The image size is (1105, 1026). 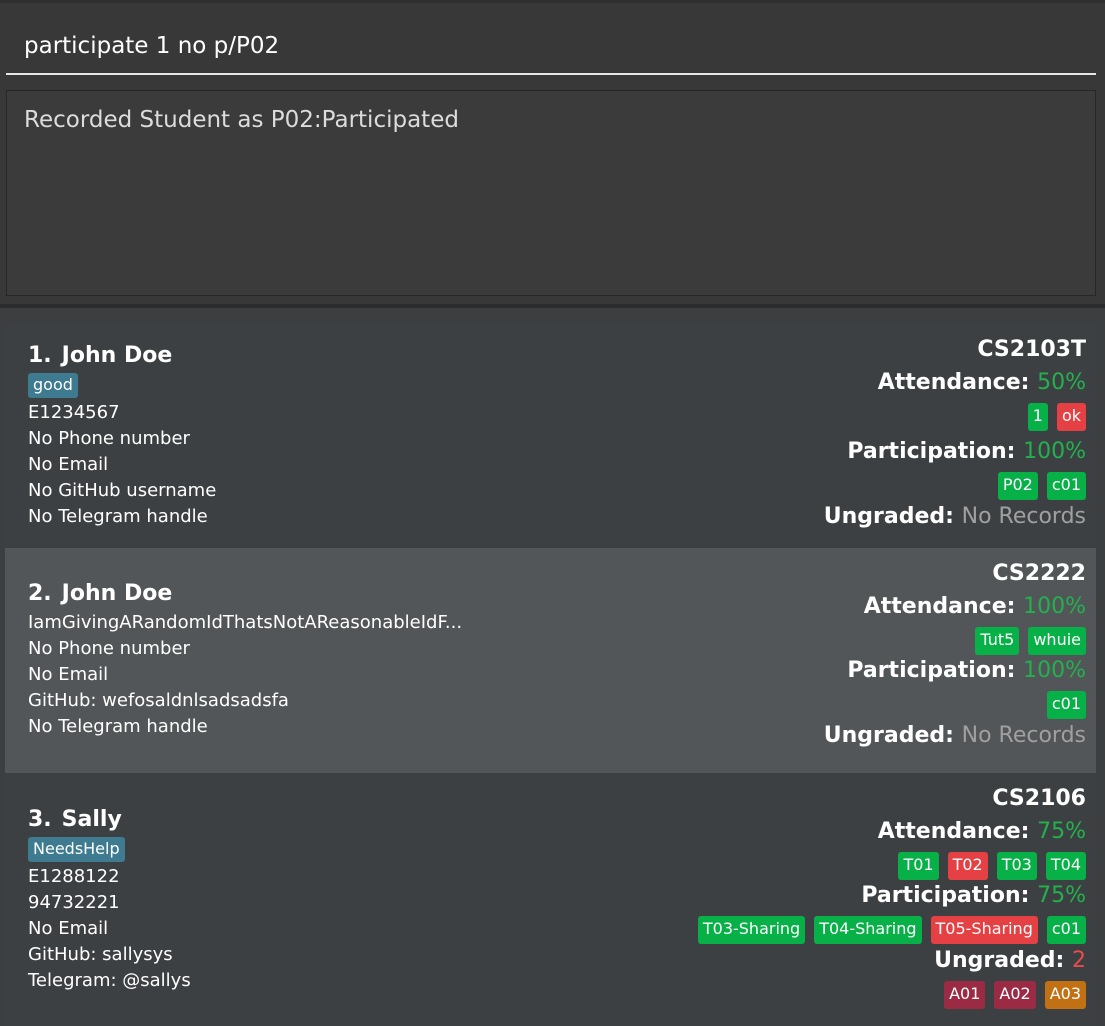 I want to click on ungraded-summary: Ungraded: 2, so click(x=736, y=964).